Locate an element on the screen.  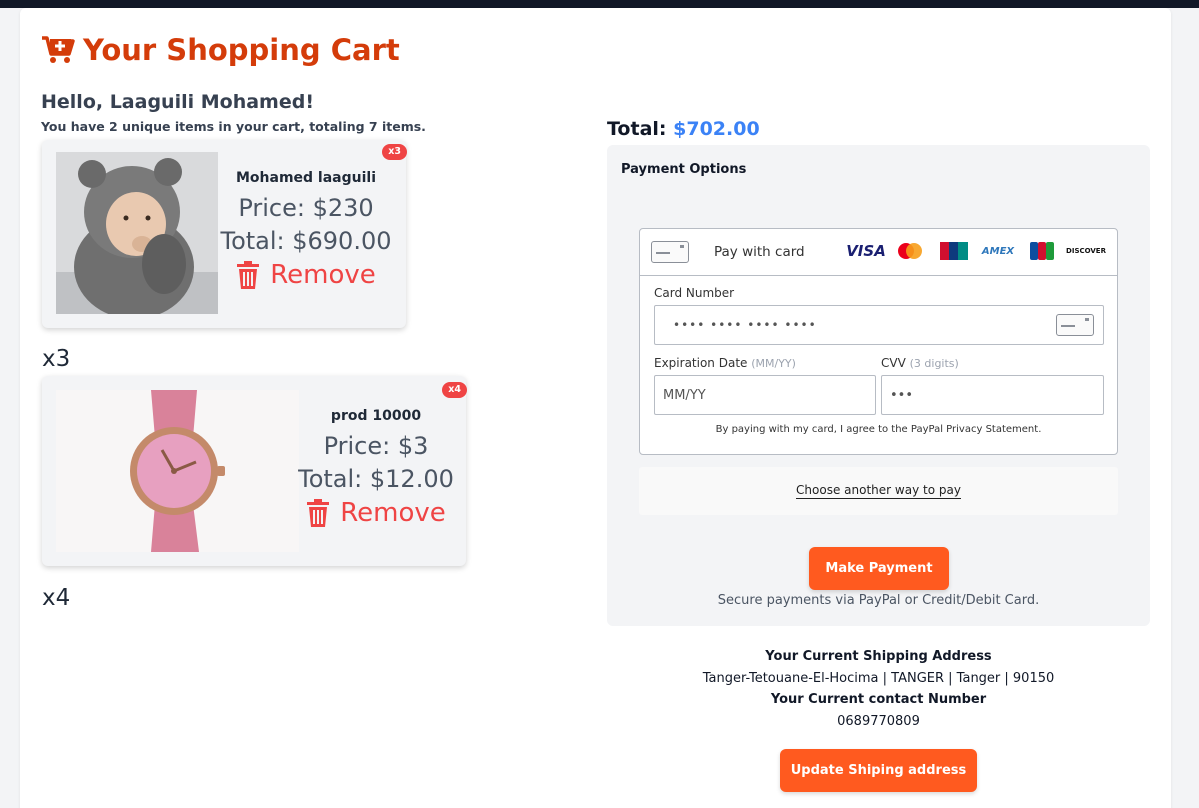
cvv-label: CVV (3 digits) is located at coordinates (920, 363).